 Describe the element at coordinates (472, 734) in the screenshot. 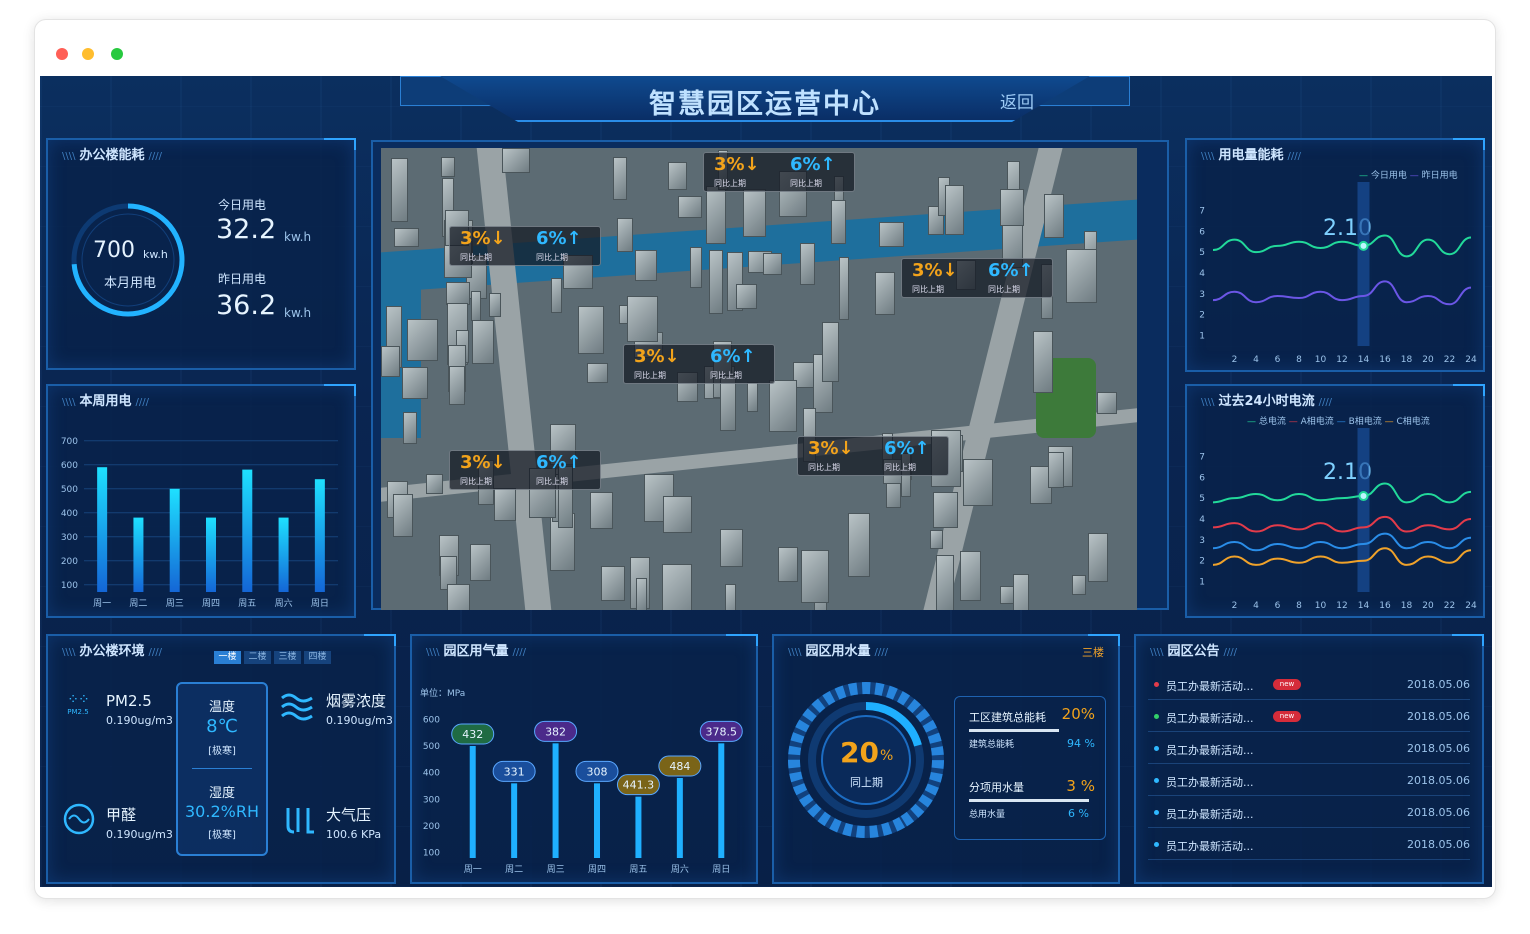

I see `gas-value-label: 432` at that location.